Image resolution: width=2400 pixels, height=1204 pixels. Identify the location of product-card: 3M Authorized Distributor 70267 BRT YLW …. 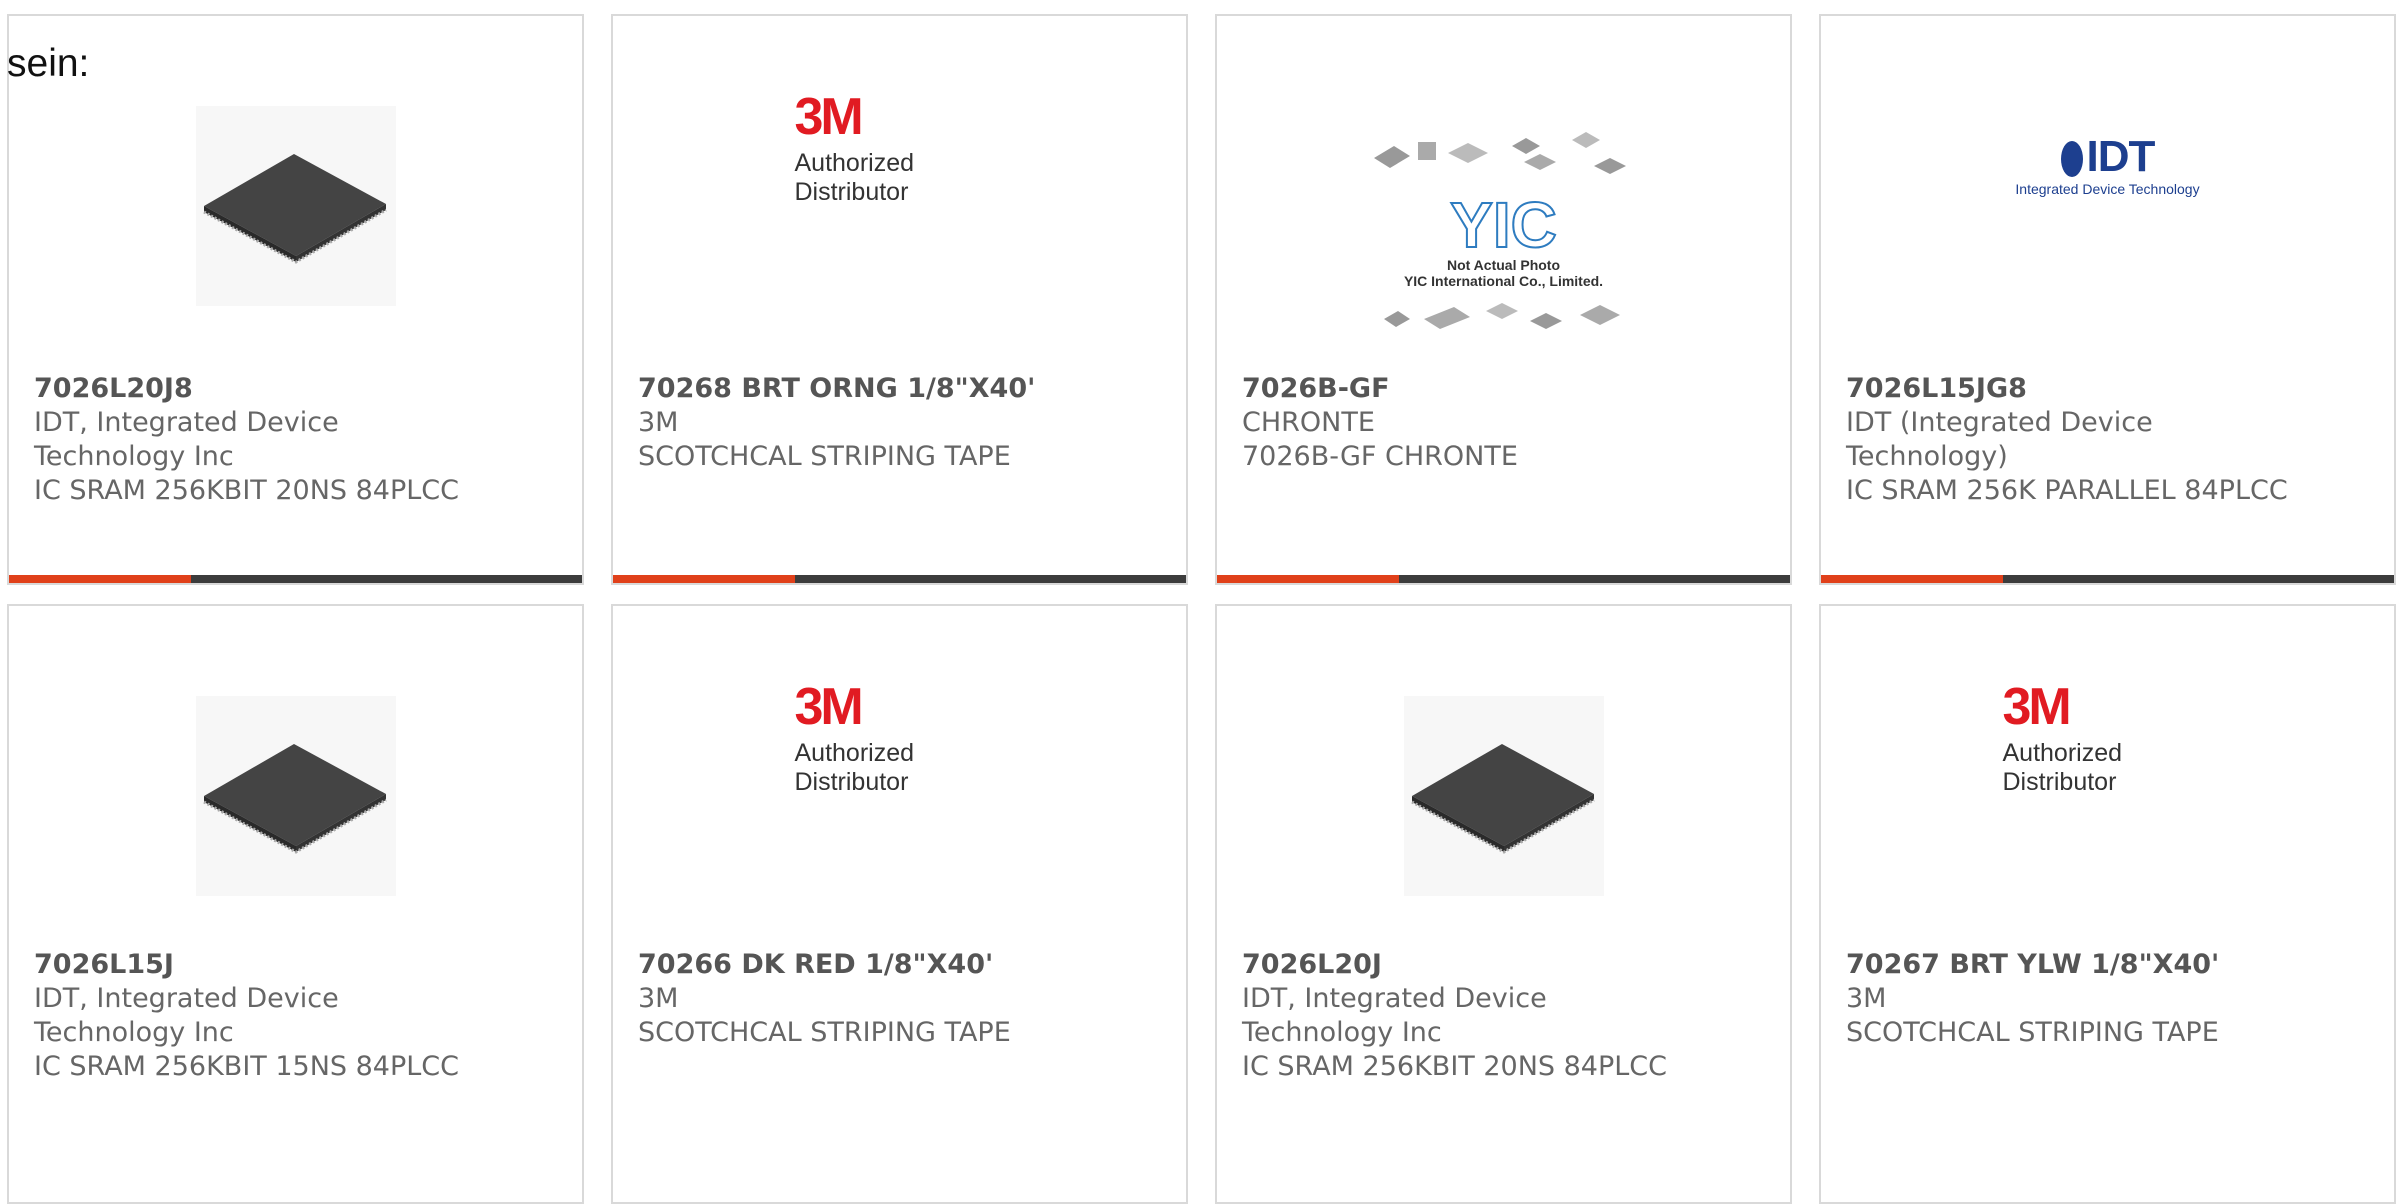
(2107, 904).